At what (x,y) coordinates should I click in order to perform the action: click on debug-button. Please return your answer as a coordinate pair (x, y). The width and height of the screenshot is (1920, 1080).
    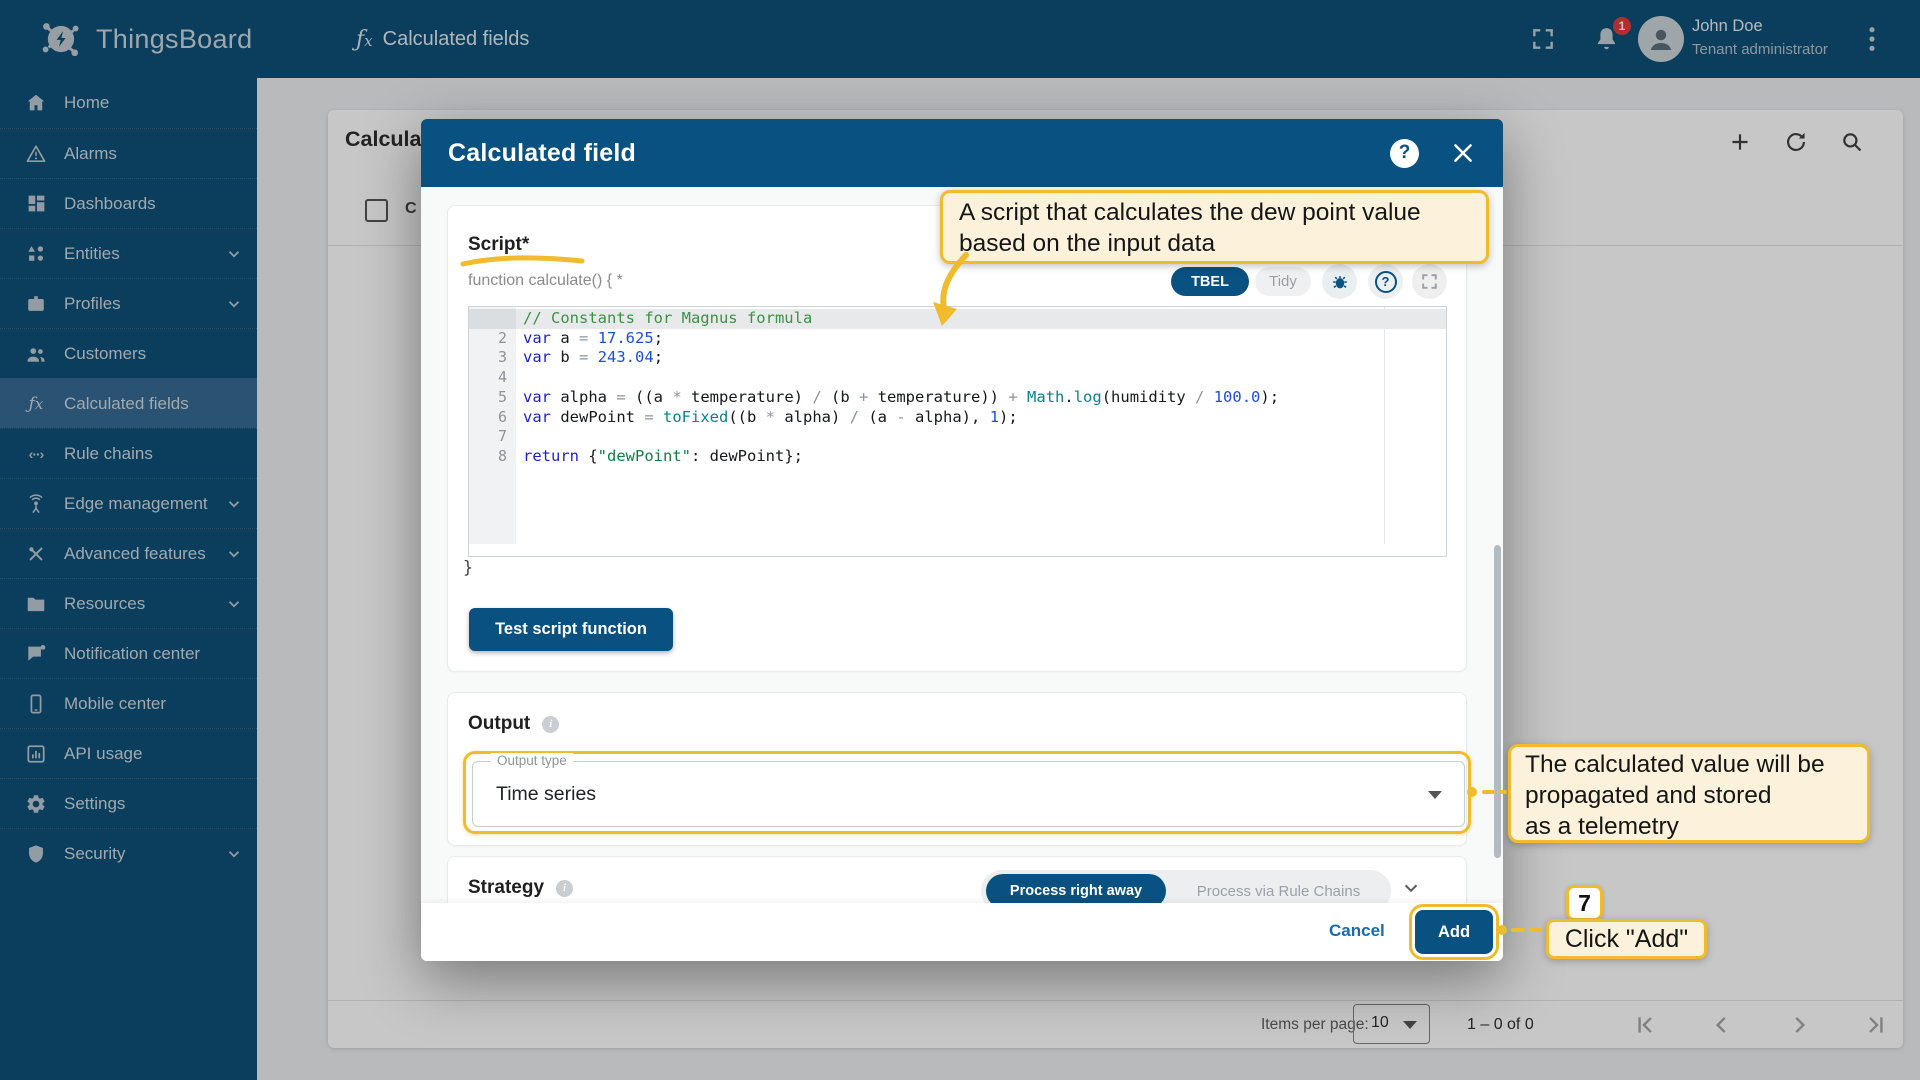
    Looking at the image, I should click on (1339, 281).